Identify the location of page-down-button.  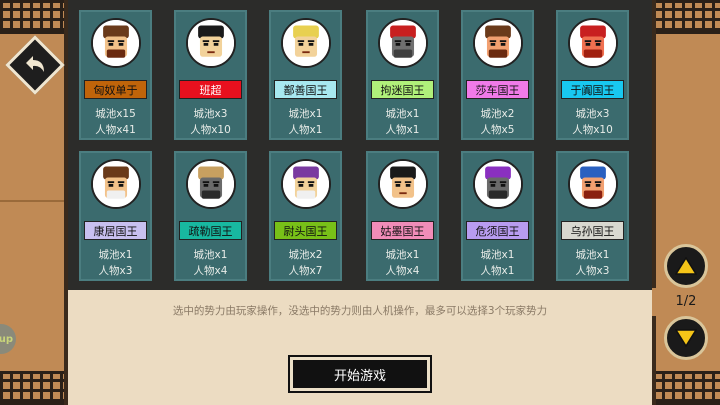
(686, 338).